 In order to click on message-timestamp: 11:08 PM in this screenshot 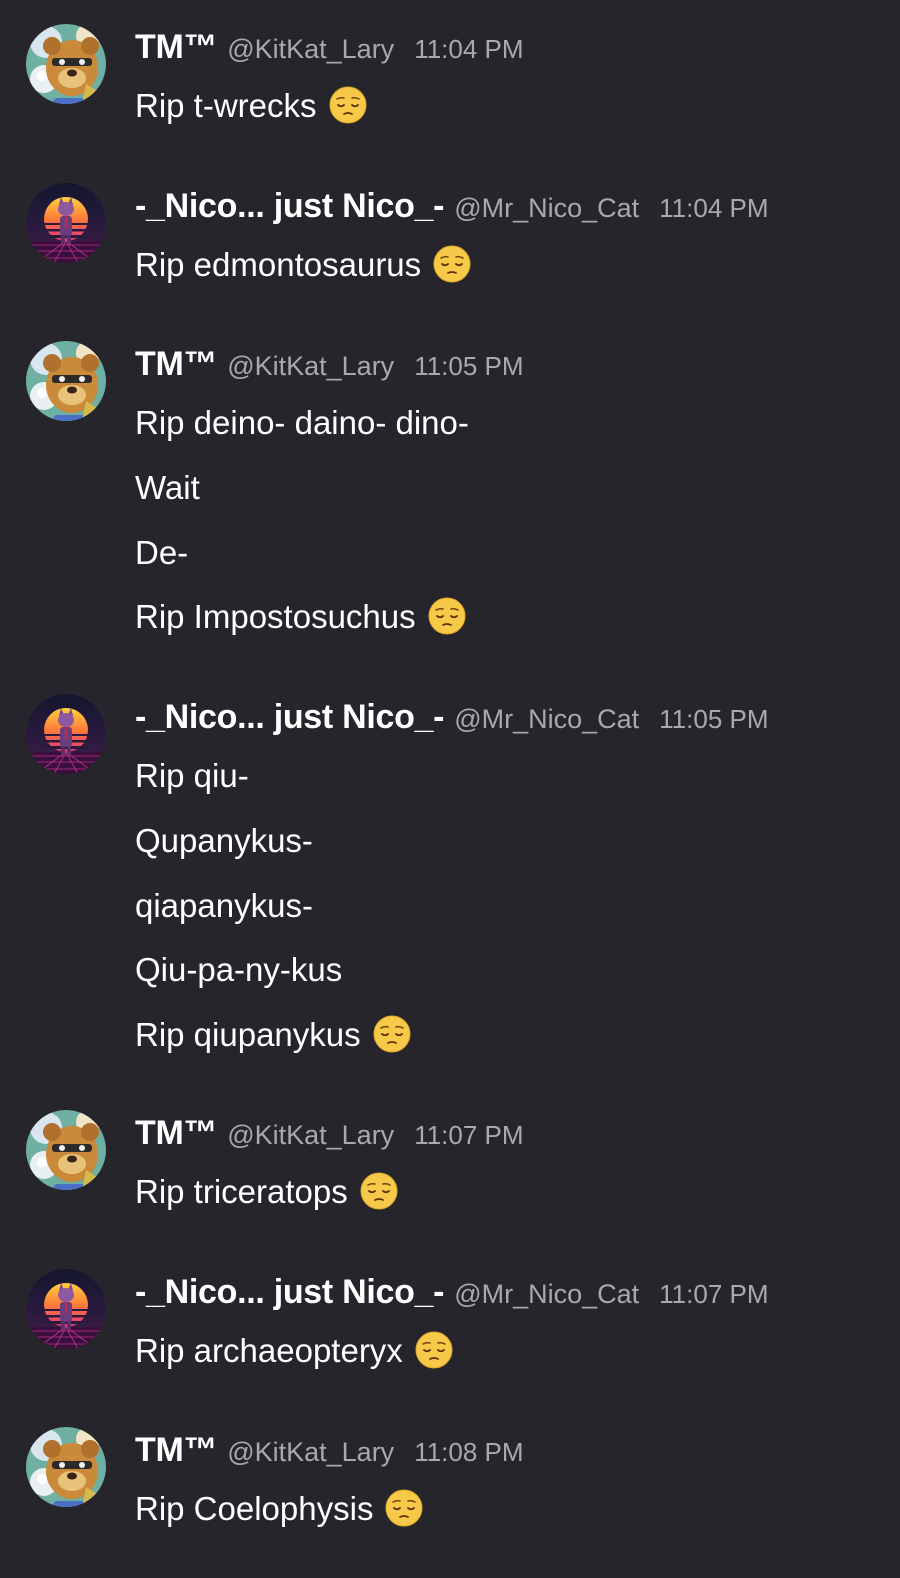, I will do `click(469, 1452)`.